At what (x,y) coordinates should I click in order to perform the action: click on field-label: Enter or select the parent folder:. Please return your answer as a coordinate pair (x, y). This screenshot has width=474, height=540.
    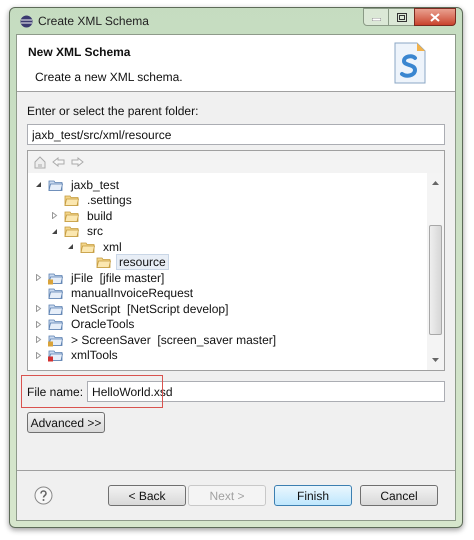
    Looking at the image, I should click on (113, 111).